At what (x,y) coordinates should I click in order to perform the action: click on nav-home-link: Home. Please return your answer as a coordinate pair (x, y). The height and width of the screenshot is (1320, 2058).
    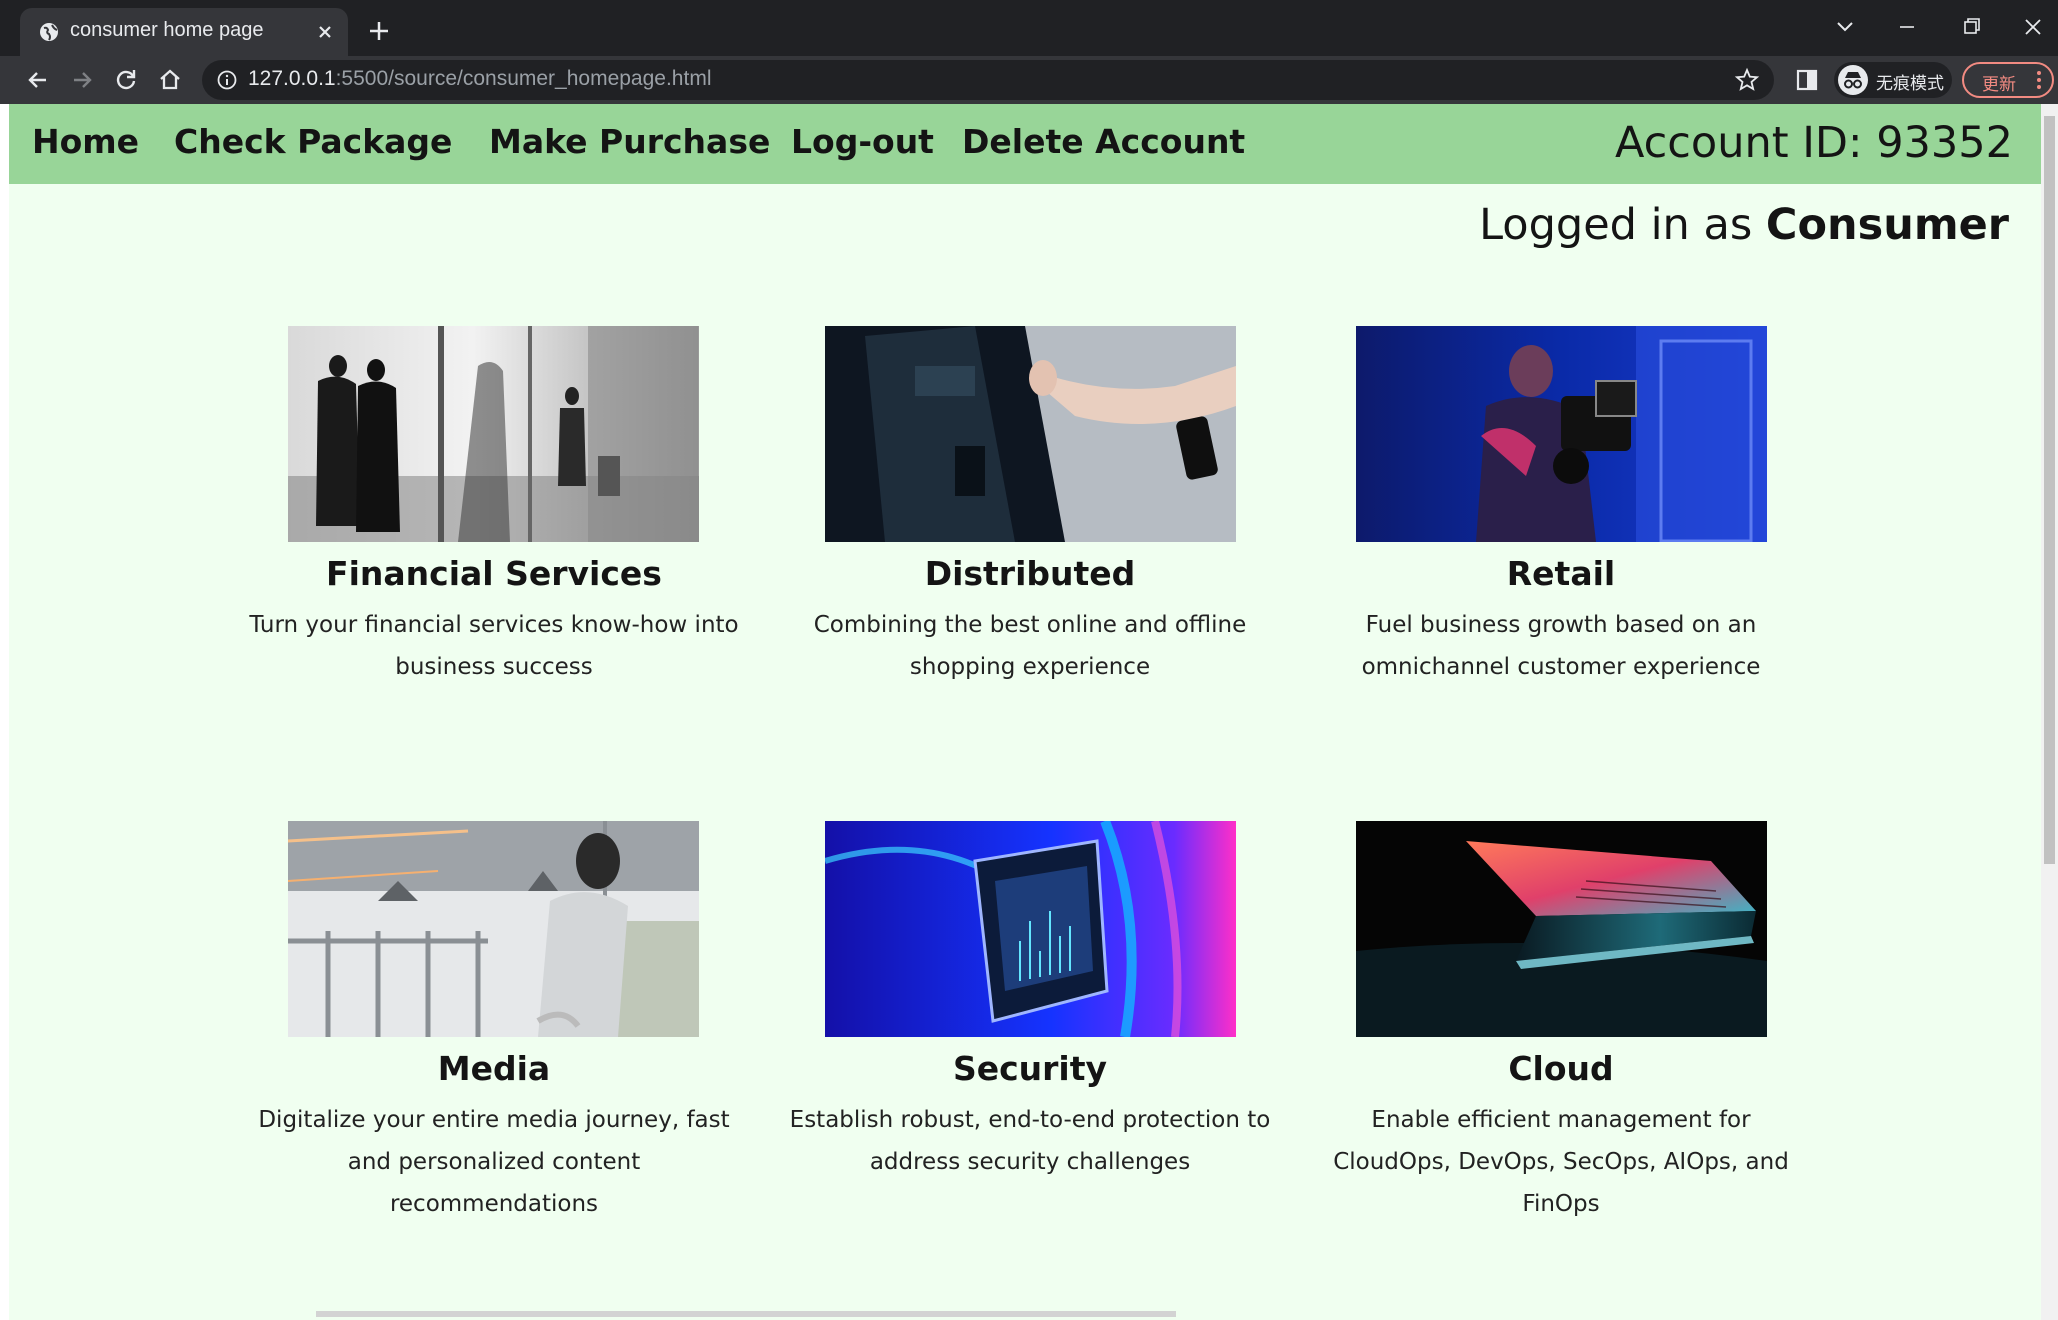
    Looking at the image, I should click on (85, 141).